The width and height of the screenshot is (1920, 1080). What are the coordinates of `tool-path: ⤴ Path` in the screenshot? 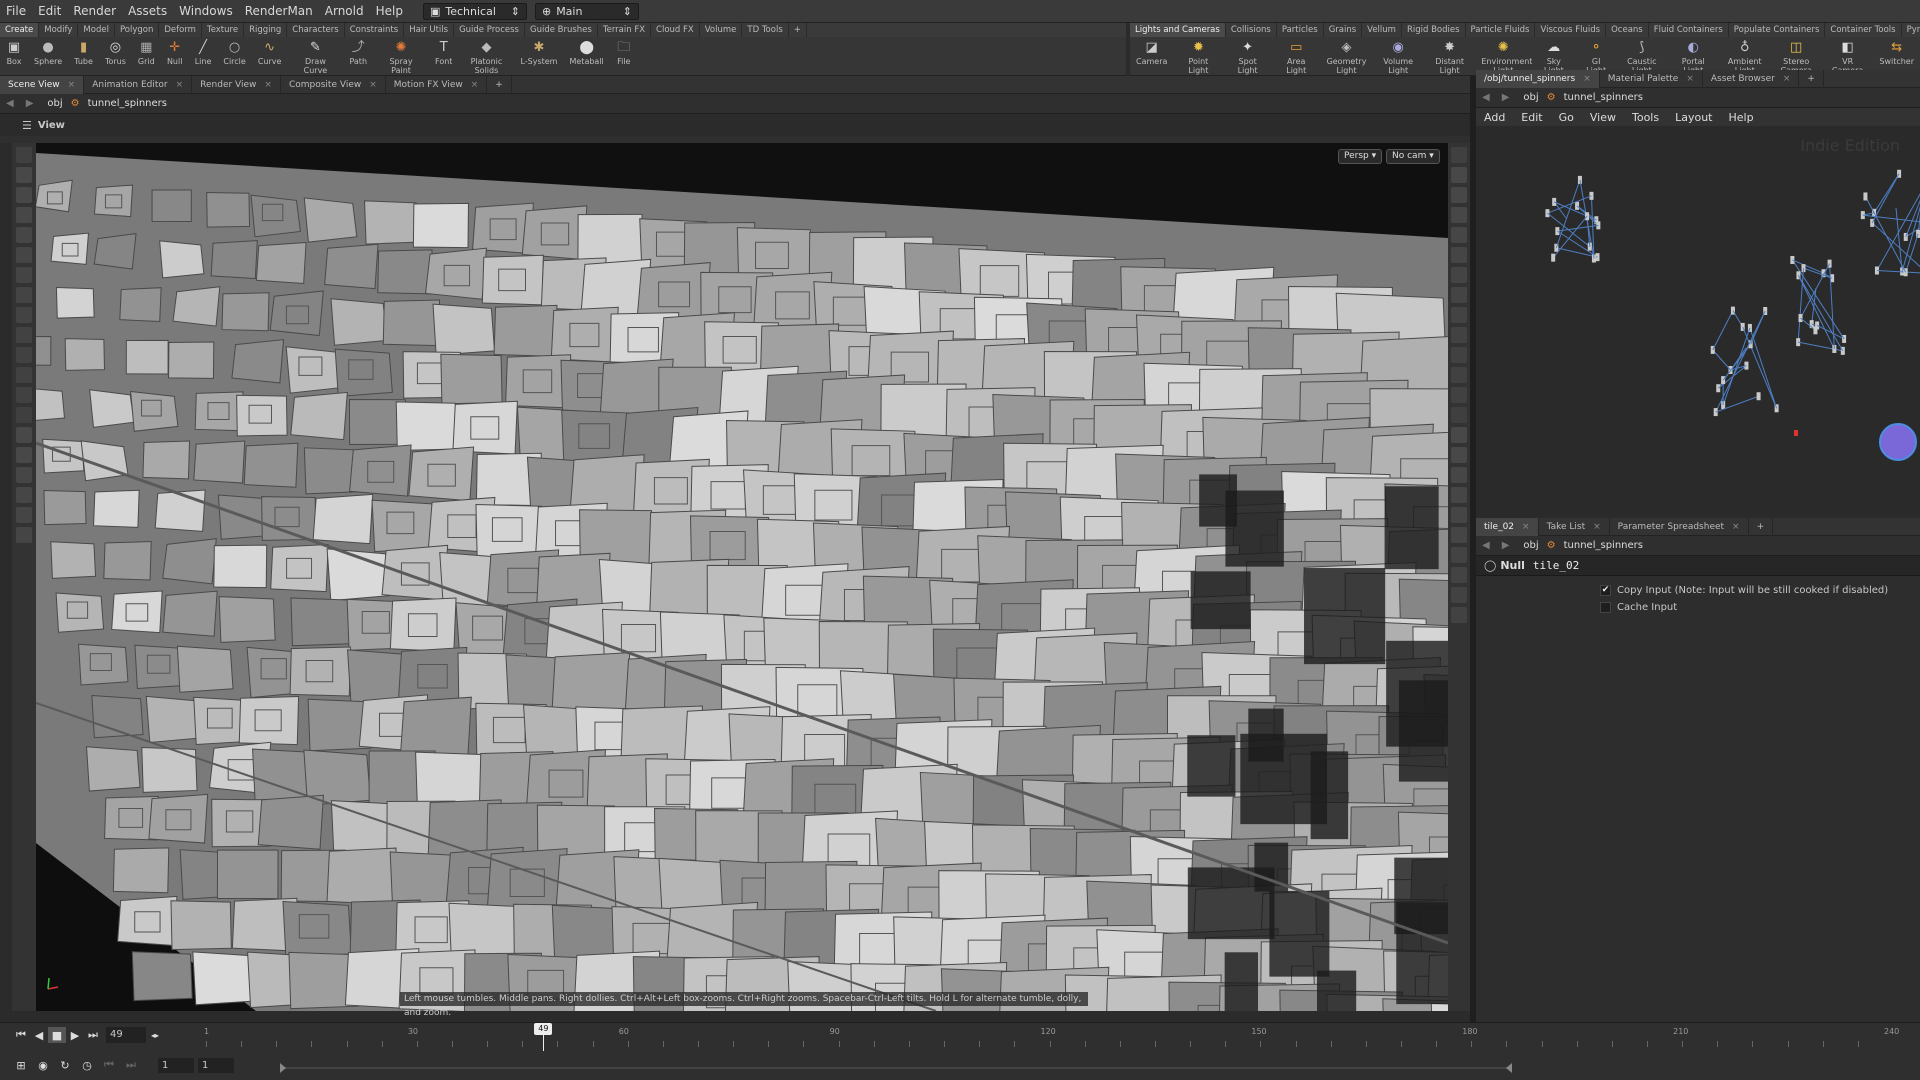 It's located at (358, 53).